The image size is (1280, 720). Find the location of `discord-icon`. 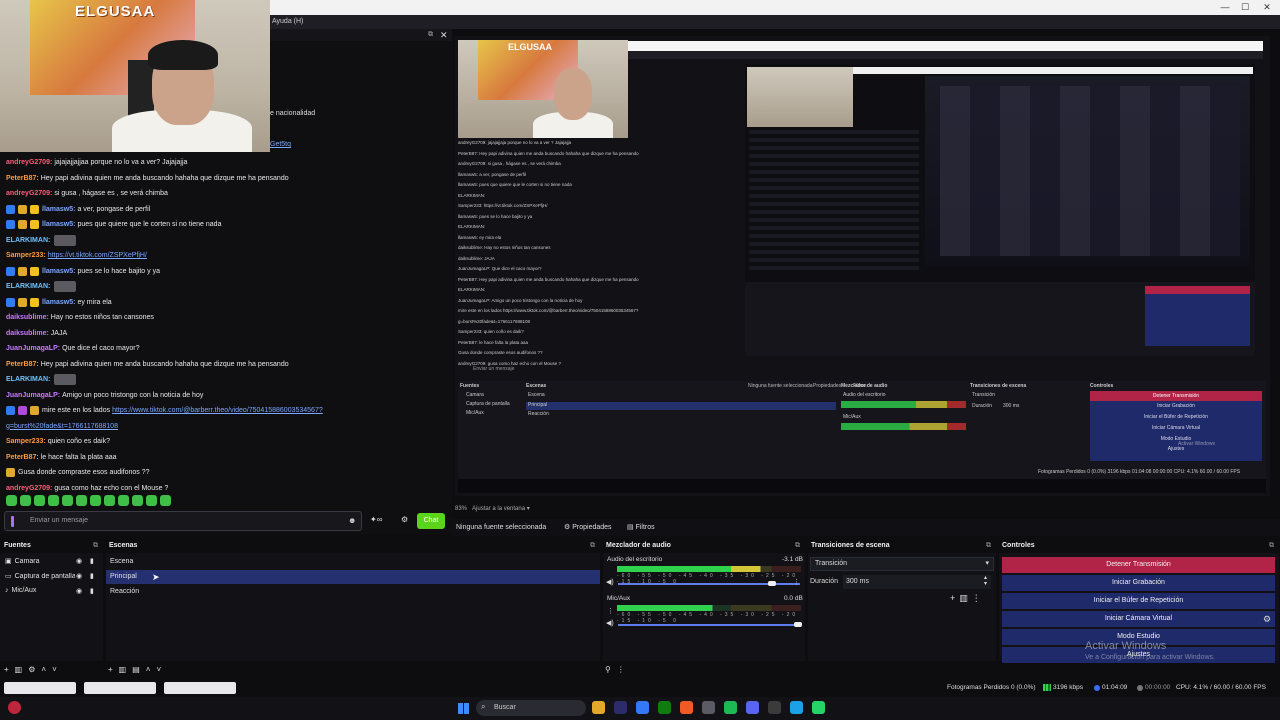

discord-icon is located at coordinates (752, 707).